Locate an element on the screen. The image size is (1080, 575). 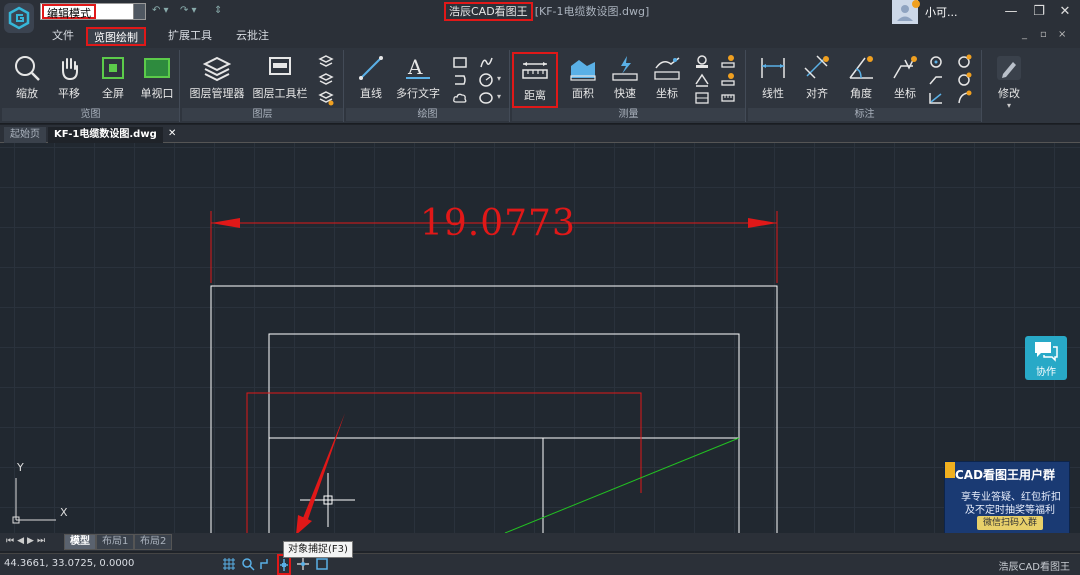
undo-icon: ↶ ▾ is located at coordinates (160, 10).